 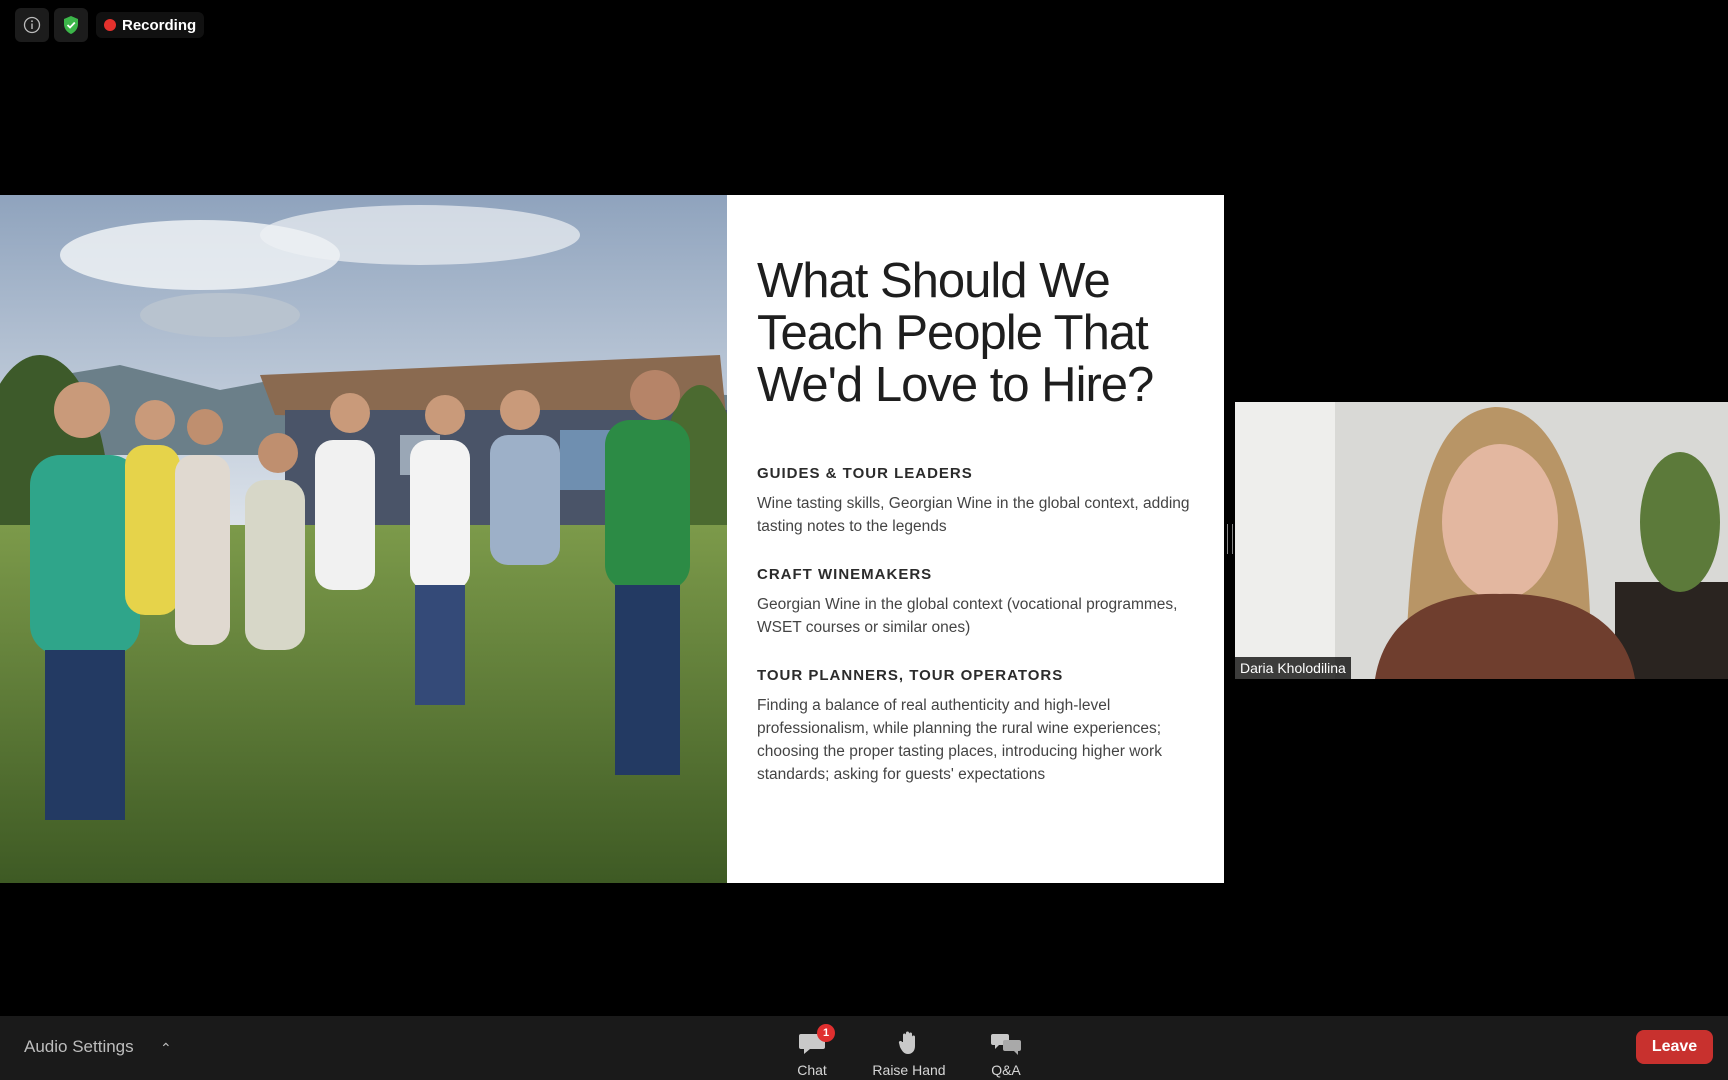 What do you see at coordinates (812, 1050) in the screenshot?
I see `chat-button: Chat 1` at bounding box center [812, 1050].